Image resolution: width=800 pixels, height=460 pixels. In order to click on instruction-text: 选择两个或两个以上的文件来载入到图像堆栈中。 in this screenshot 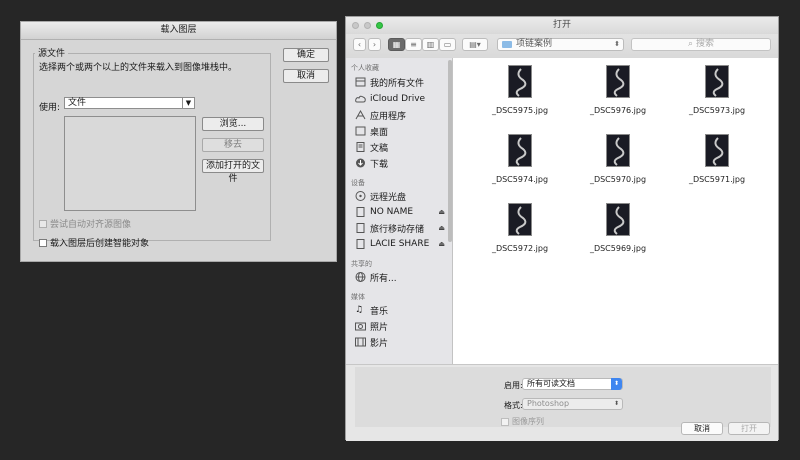, I will do `click(138, 68)`.